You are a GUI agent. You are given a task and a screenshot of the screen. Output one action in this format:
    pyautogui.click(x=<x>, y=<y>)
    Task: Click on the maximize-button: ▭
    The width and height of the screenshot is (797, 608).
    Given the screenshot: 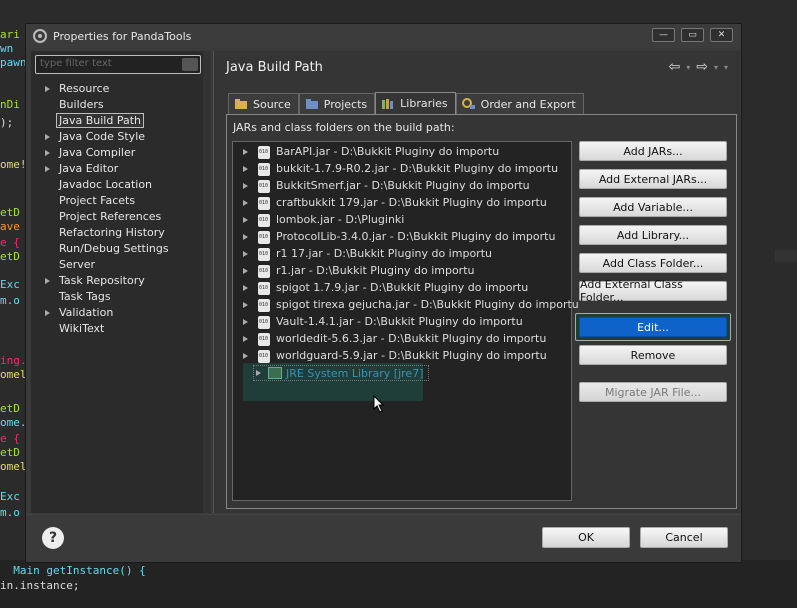 What is the action you would take?
    pyautogui.click(x=692, y=35)
    